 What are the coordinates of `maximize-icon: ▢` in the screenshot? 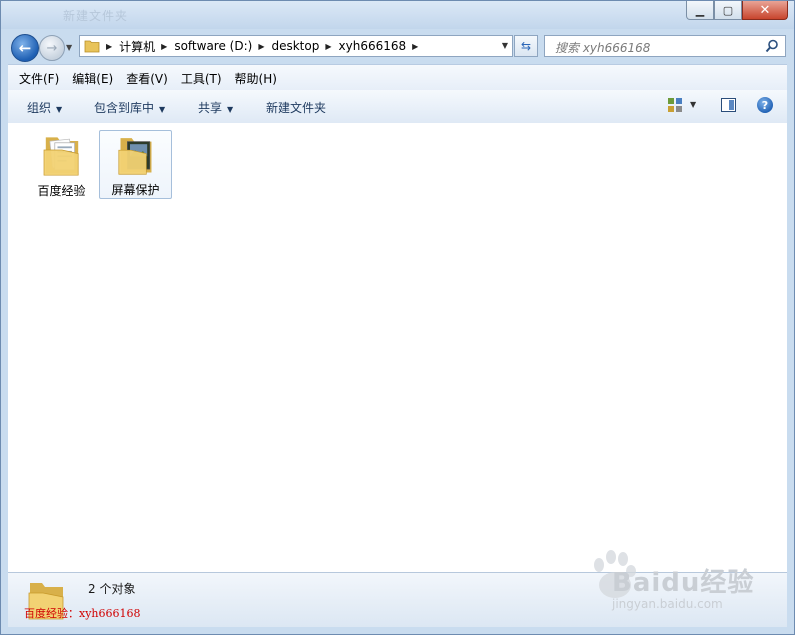 It's located at (728, 10).